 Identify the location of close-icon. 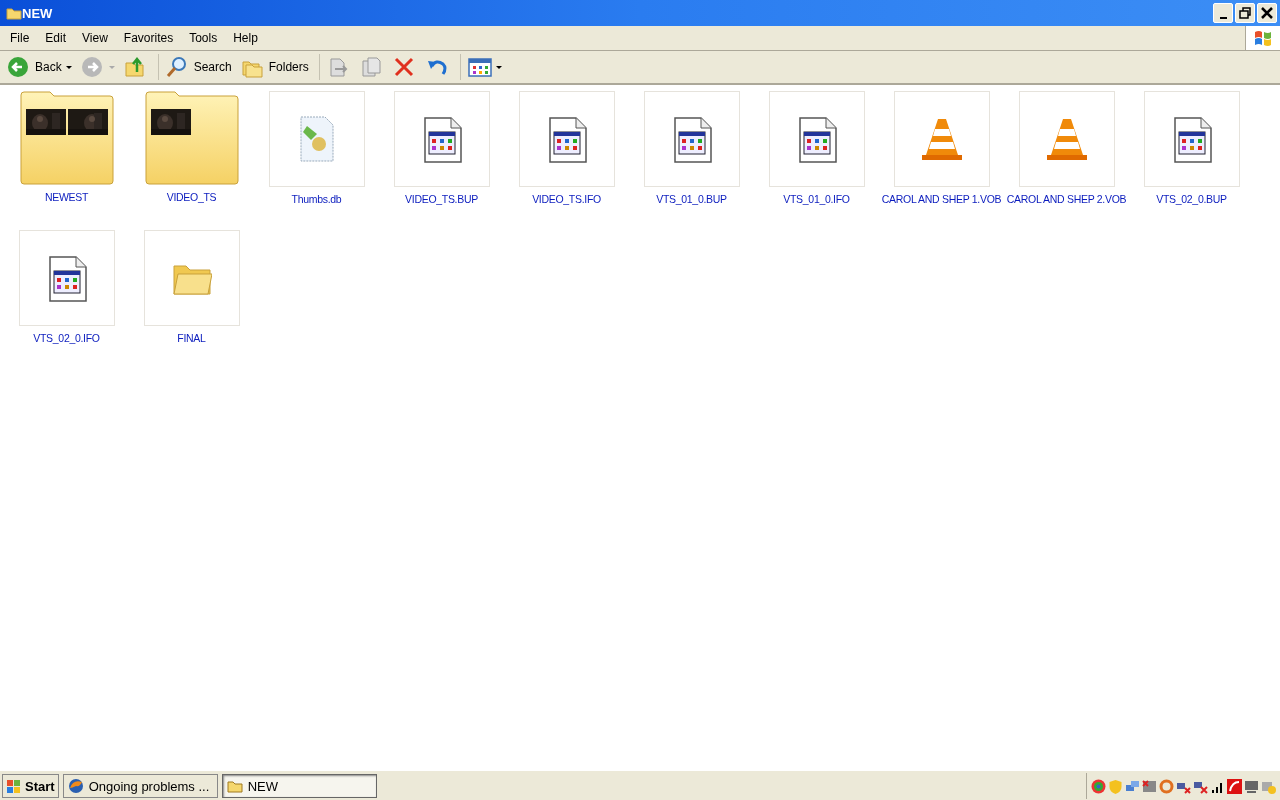
(1267, 13).